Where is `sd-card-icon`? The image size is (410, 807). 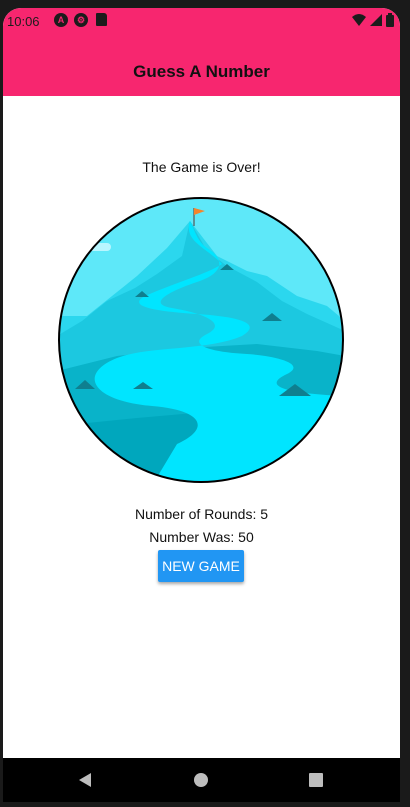 sd-card-icon is located at coordinates (101, 19).